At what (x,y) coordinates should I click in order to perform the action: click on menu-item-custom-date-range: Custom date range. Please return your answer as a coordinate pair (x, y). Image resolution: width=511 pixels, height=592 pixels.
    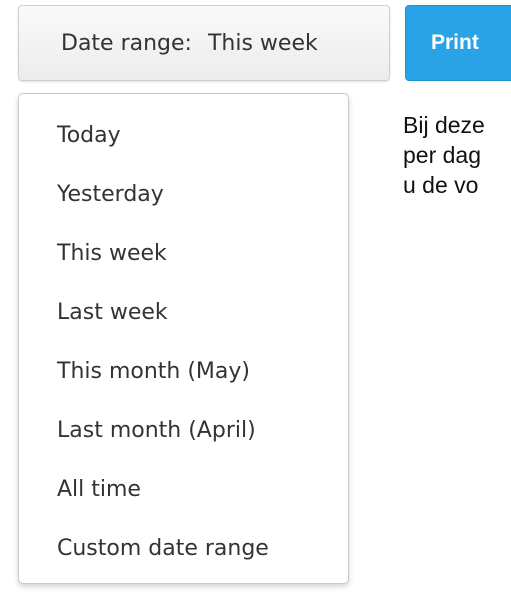
    Looking at the image, I should click on (183, 548).